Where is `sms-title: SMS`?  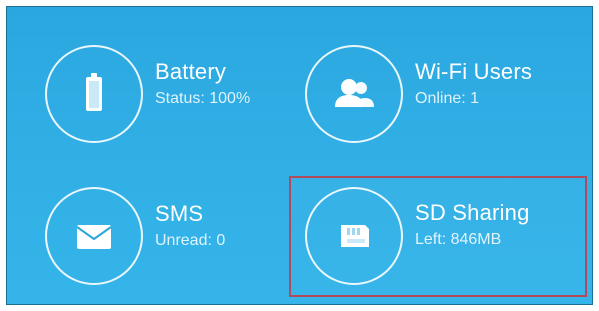
sms-title: SMS is located at coordinates (179, 213).